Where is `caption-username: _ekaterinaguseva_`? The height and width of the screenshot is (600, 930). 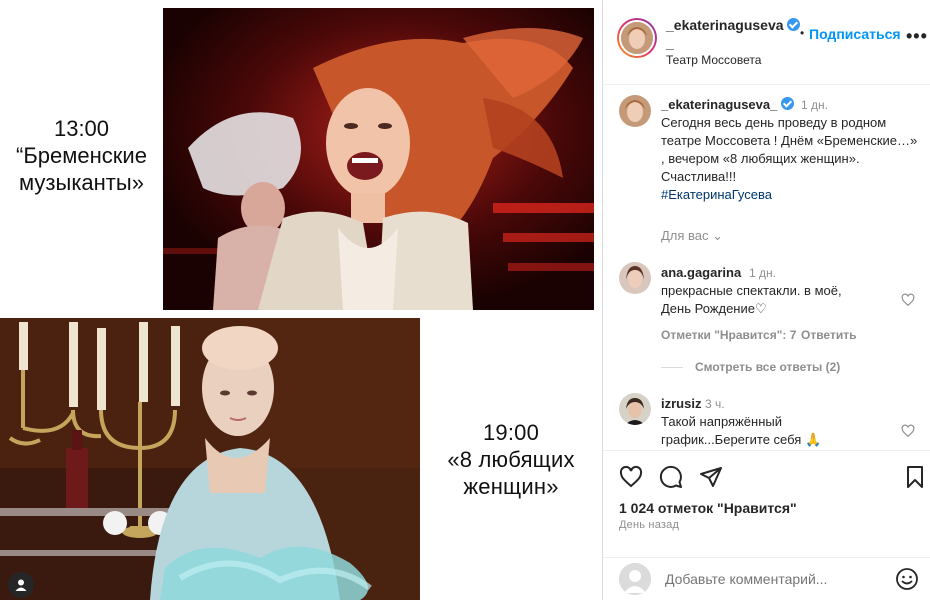 caption-username: _ekaterinaguseva_ is located at coordinates (727, 104).